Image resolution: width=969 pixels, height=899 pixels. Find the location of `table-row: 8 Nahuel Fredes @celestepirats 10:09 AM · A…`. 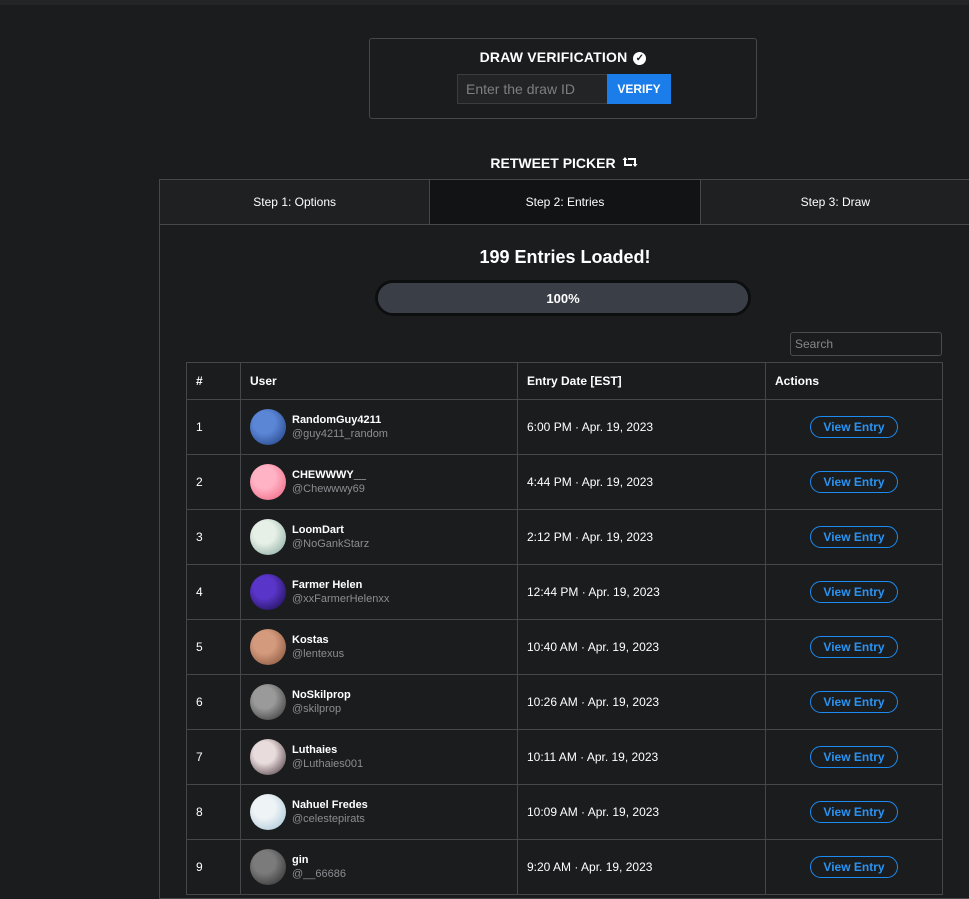

table-row: 8 Nahuel Fredes @celestepirats 10:09 AM · A… is located at coordinates (564, 812).